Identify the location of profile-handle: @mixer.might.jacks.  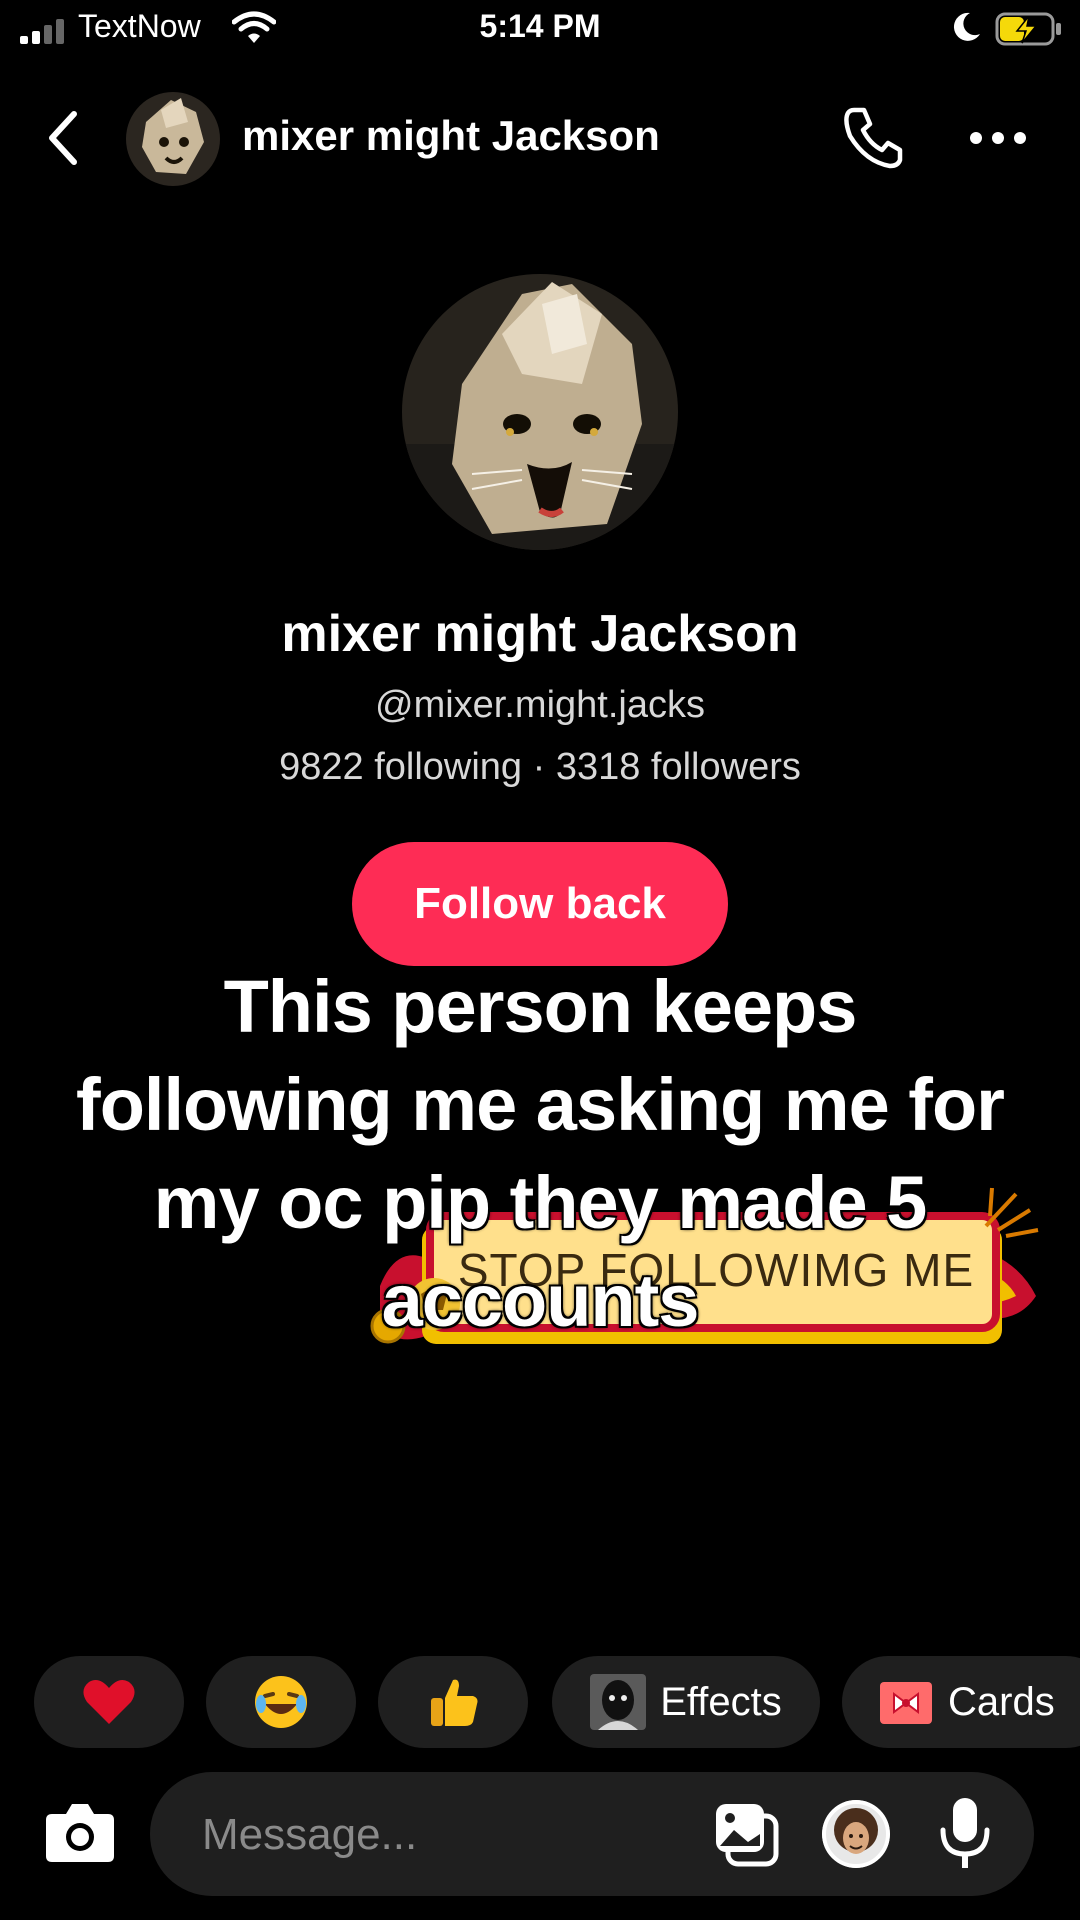
(540, 705).